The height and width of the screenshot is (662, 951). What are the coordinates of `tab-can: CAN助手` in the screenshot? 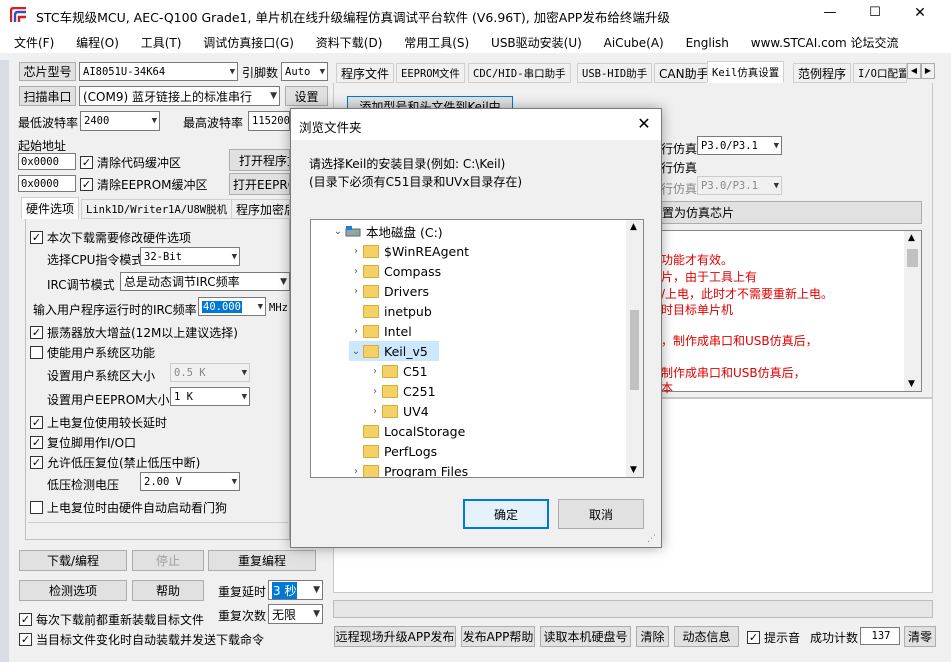 It's located at (684, 73).